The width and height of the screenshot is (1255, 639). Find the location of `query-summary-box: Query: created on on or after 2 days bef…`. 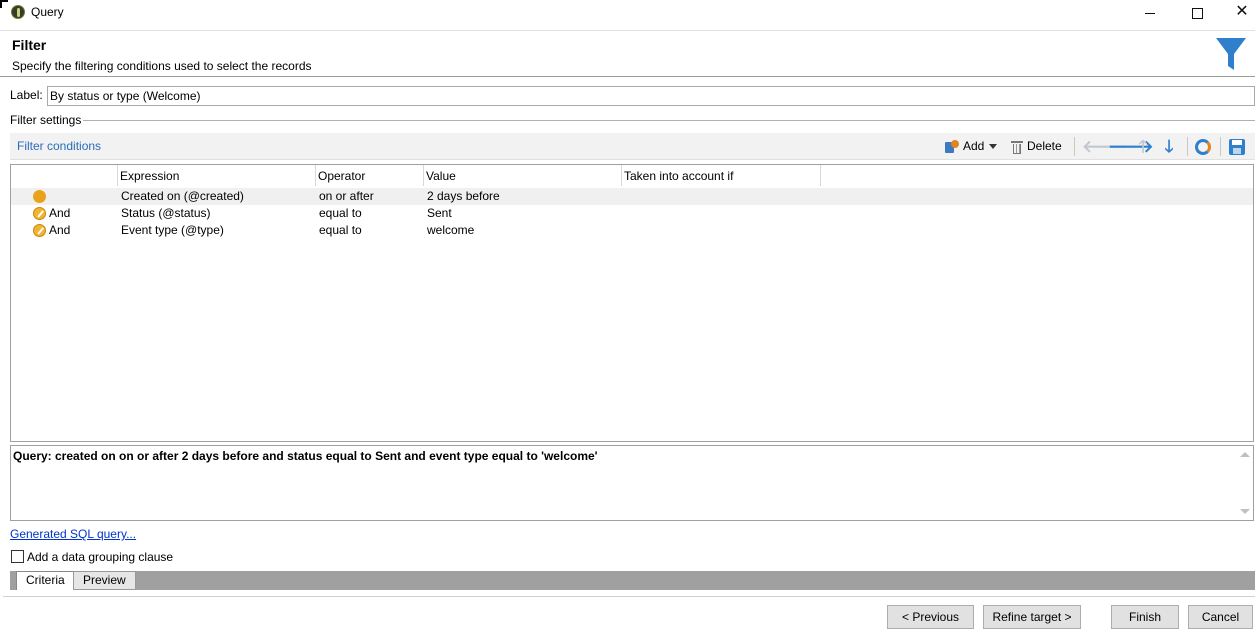

query-summary-box: Query: created on on or after 2 days bef… is located at coordinates (632, 483).